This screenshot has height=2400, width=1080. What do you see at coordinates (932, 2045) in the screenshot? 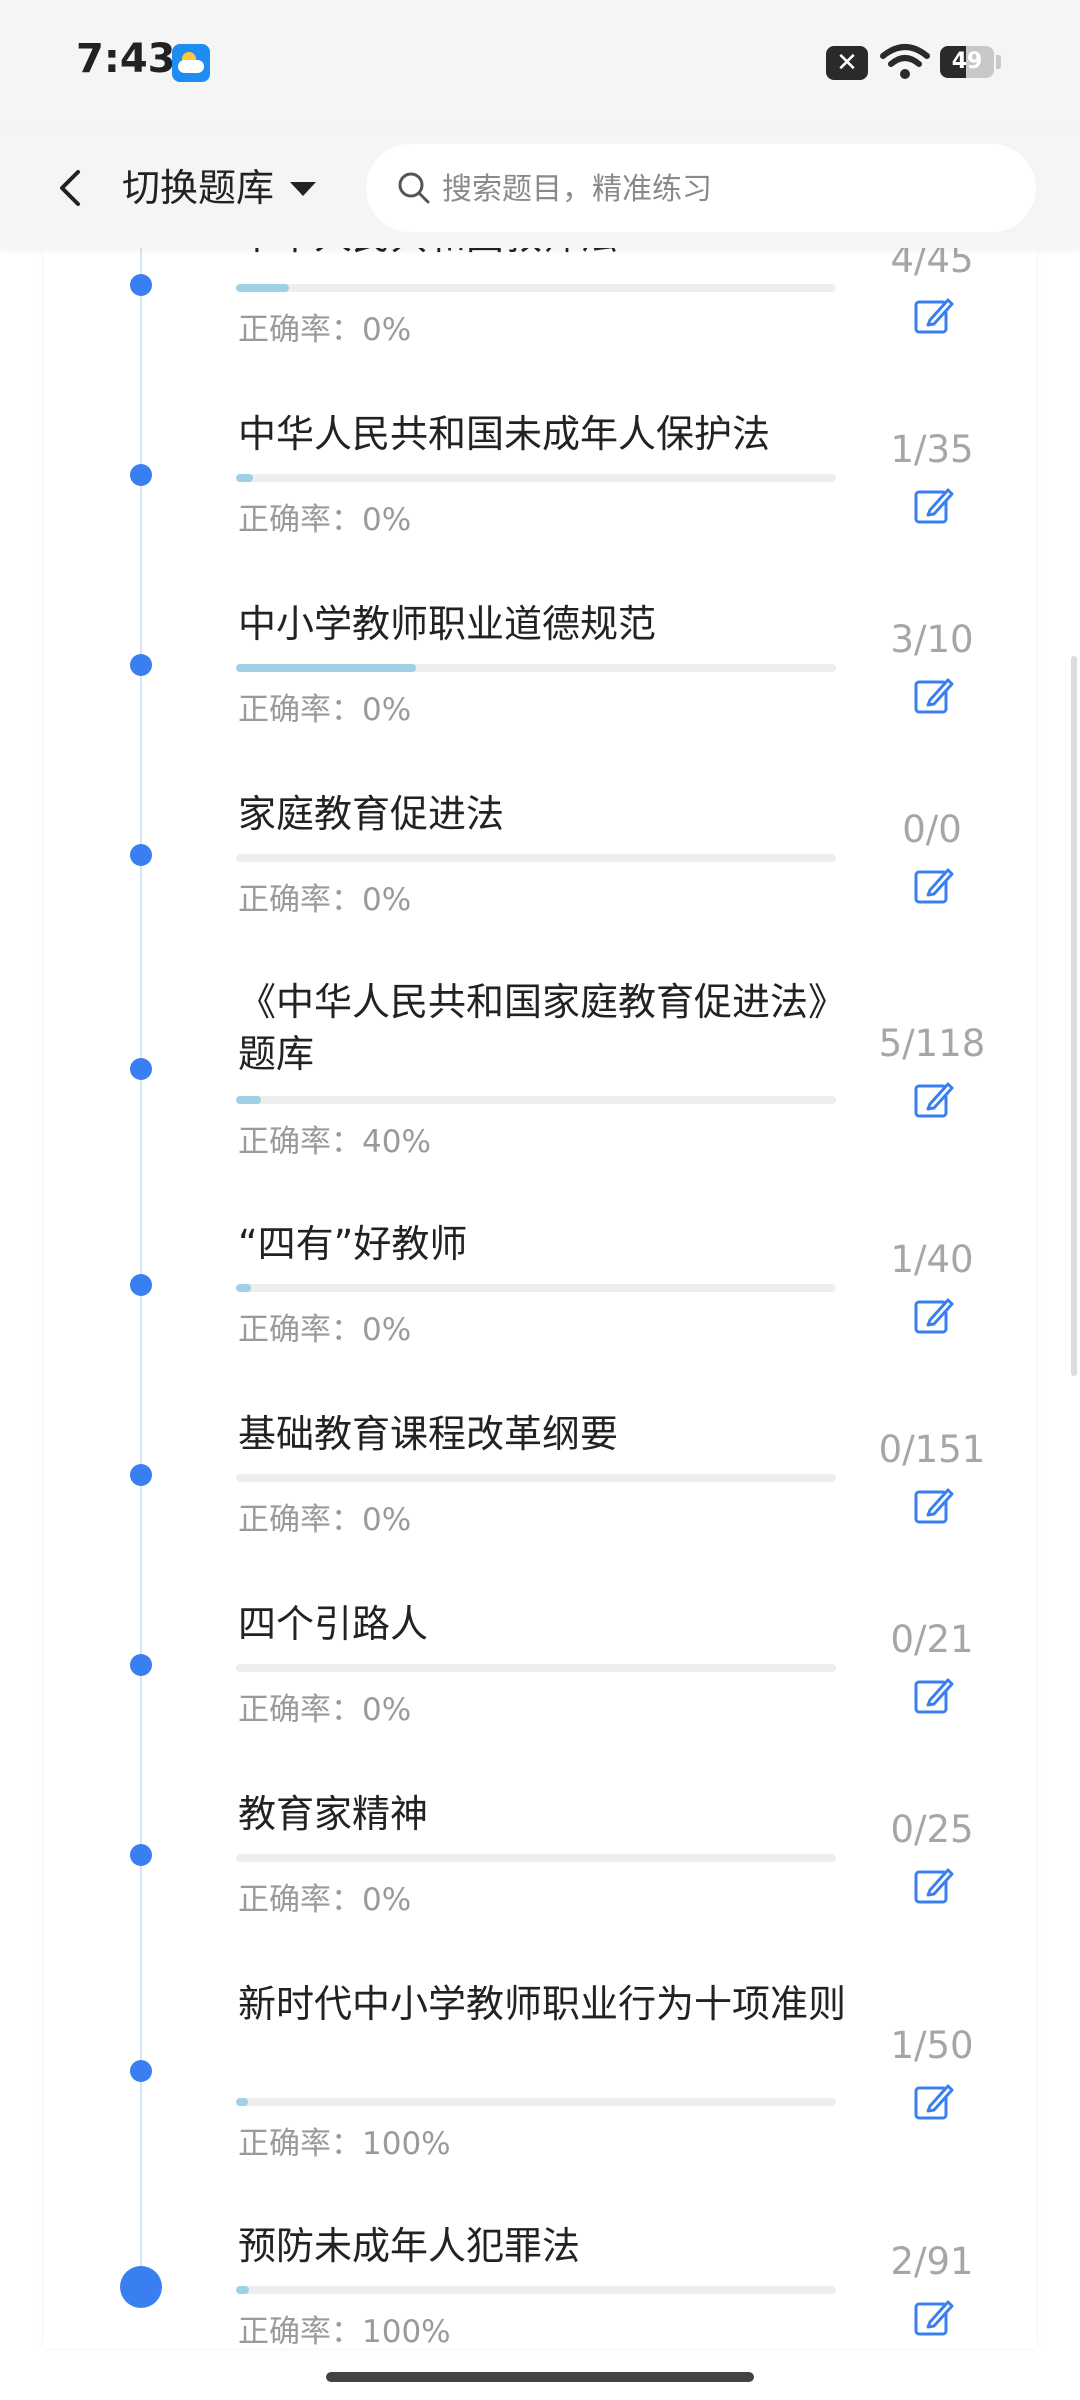
I see `item-count: 1/50` at bounding box center [932, 2045].